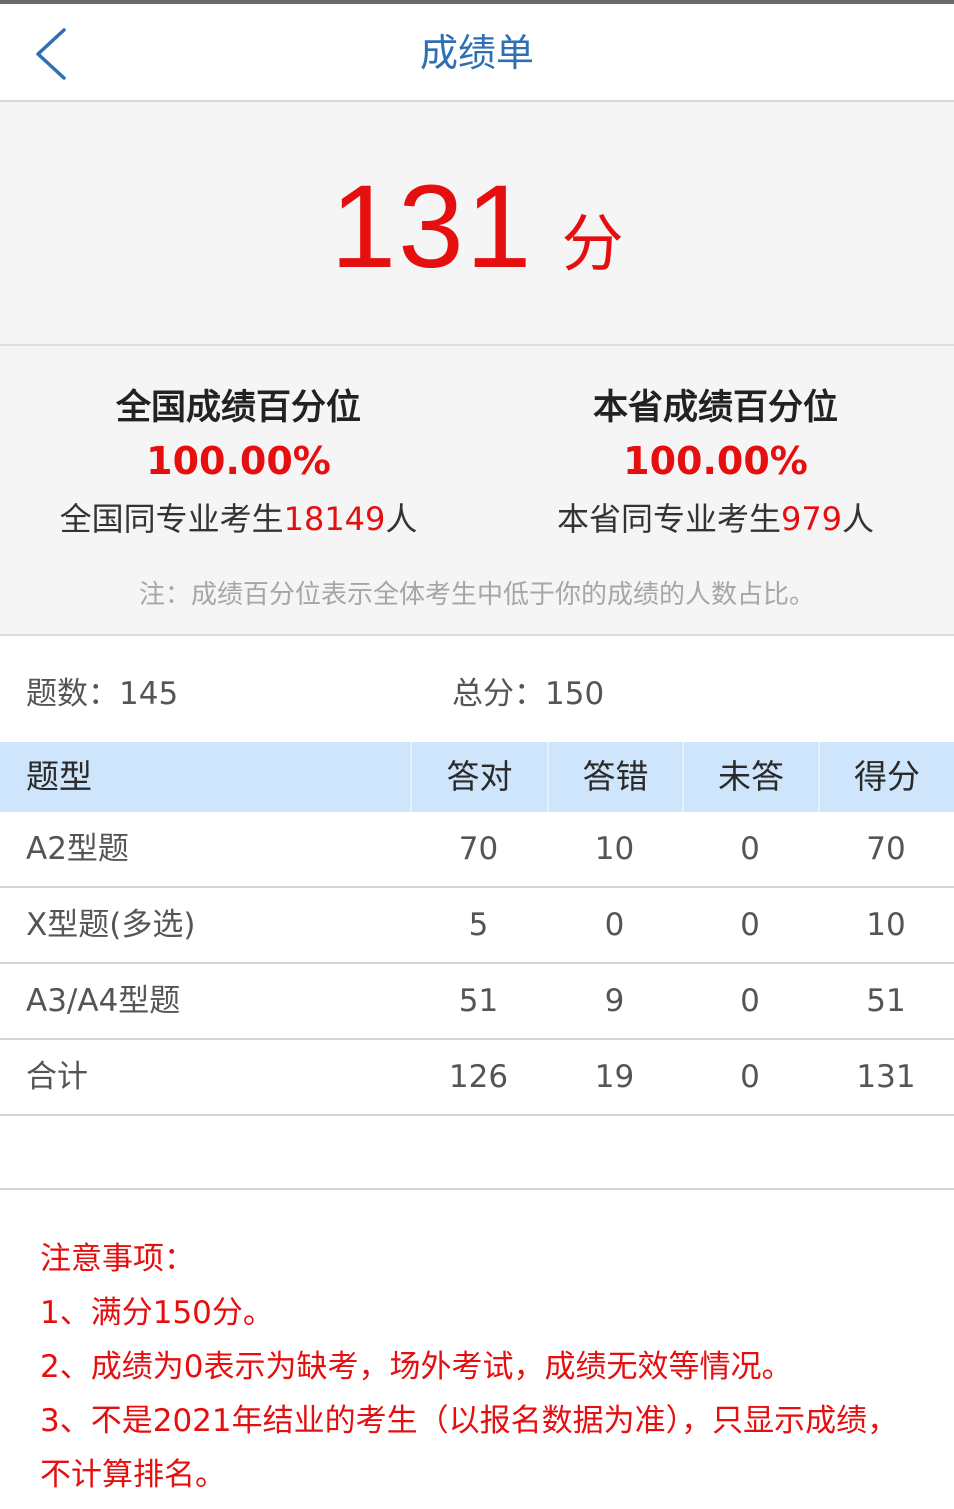  Describe the element at coordinates (77, 849) in the screenshot. I see `row-type: A2型题` at that location.